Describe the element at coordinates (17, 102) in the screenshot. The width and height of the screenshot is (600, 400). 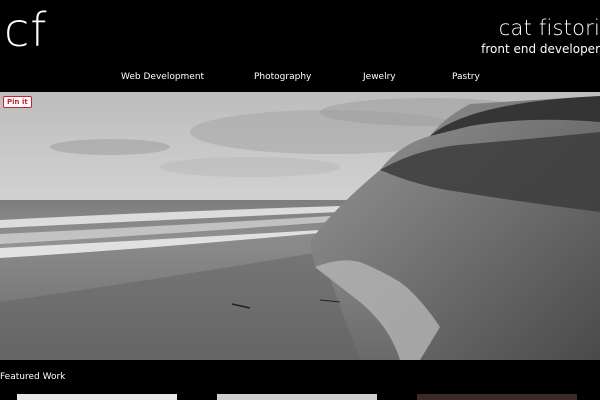
I see `pin-it-button: Pin it` at that location.